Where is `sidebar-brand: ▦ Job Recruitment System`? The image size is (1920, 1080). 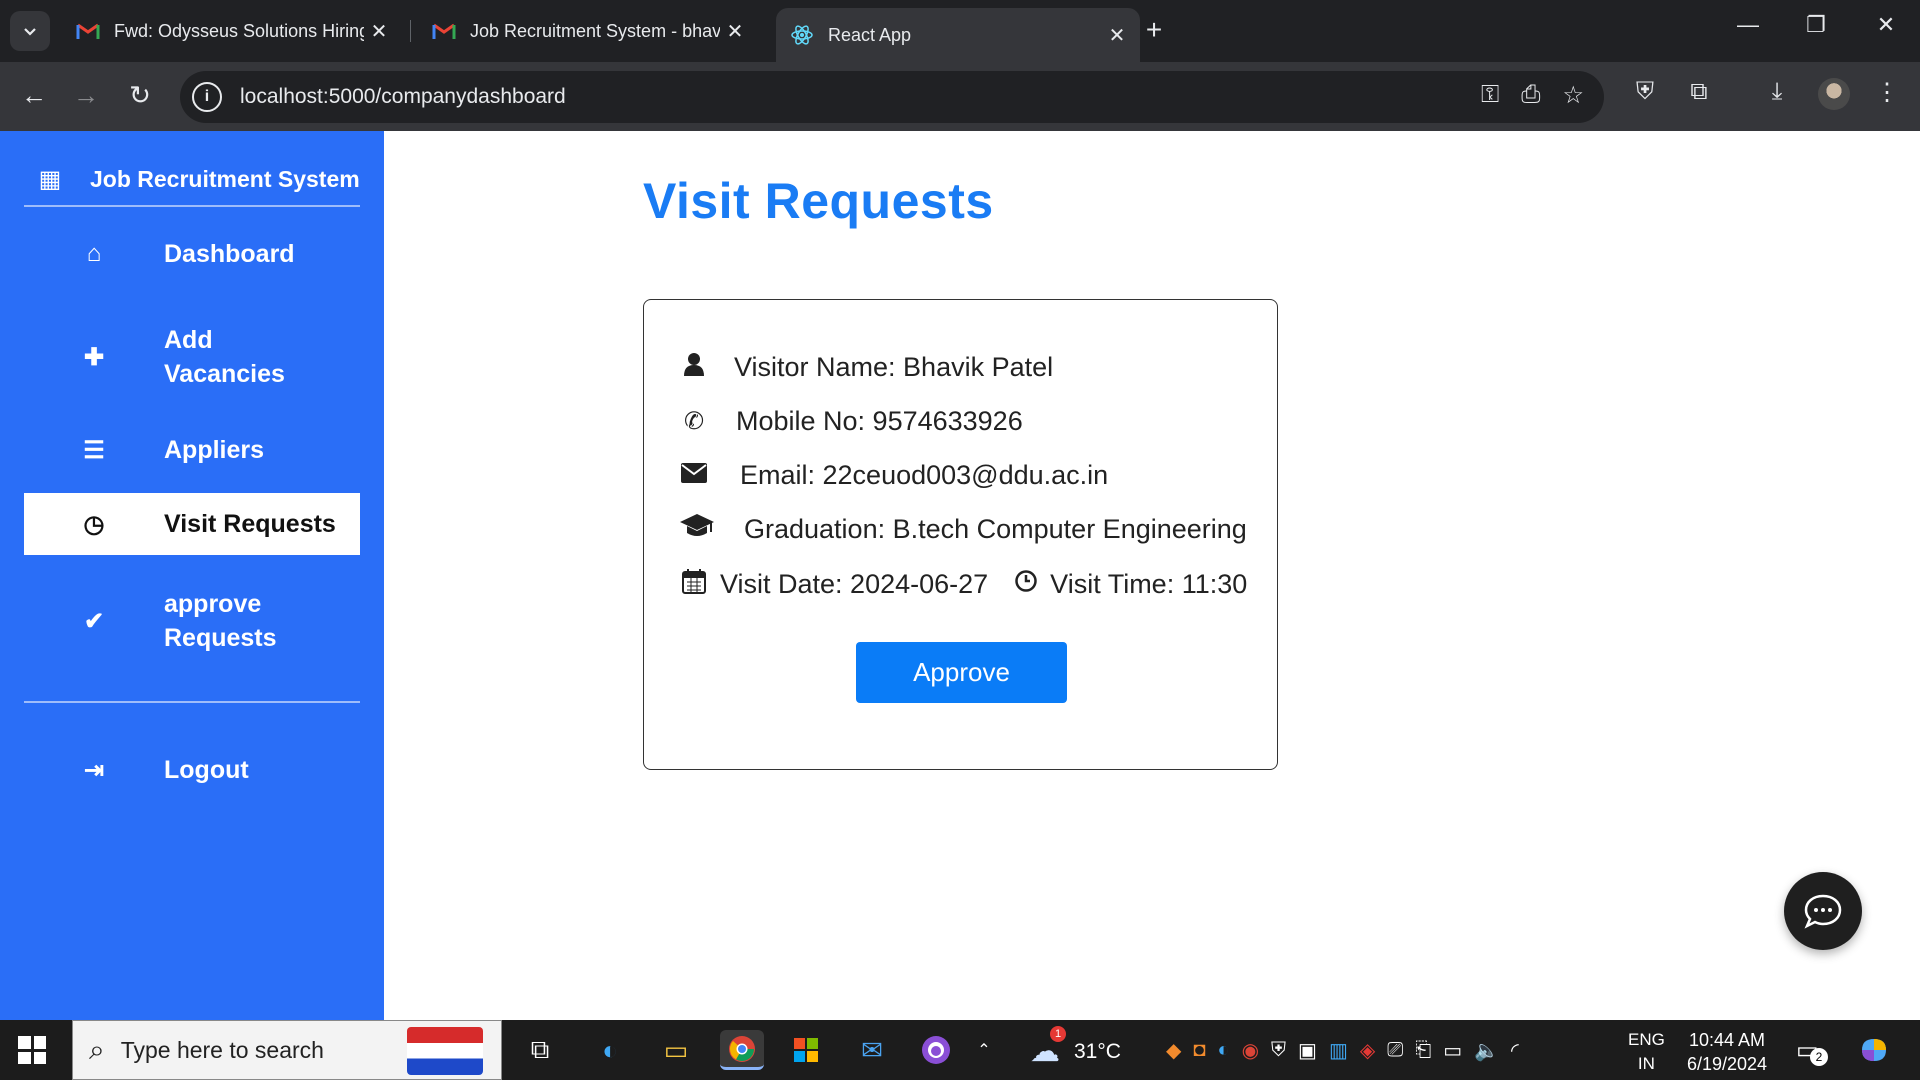
sidebar-brand: ▦ Job Recruitment System is located at coordinates (192, 180).